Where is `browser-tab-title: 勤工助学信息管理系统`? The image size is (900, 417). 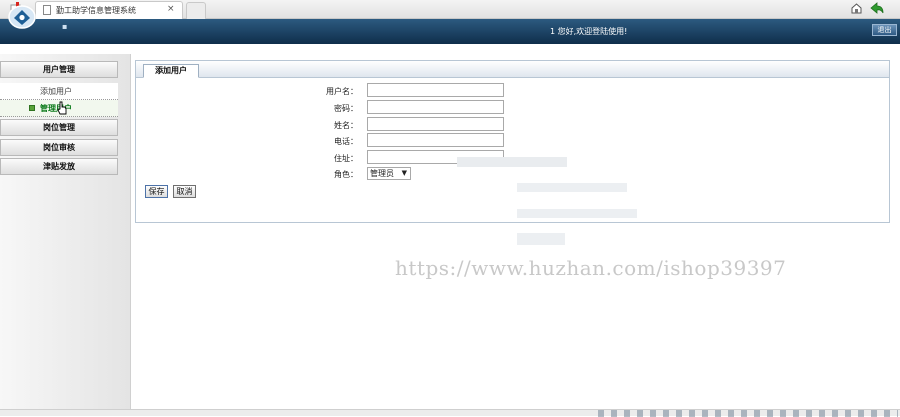
browser-tab-title: 勤工助学信息管理系统 is located at coordinates (96, 10).